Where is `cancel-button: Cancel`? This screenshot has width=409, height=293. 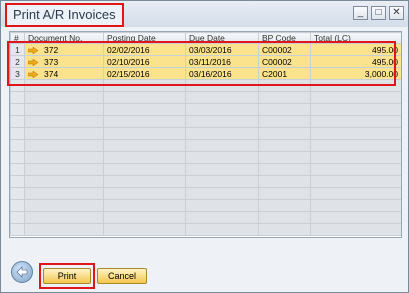 cancel-button: Cancel is located at coordinates (122, 276).